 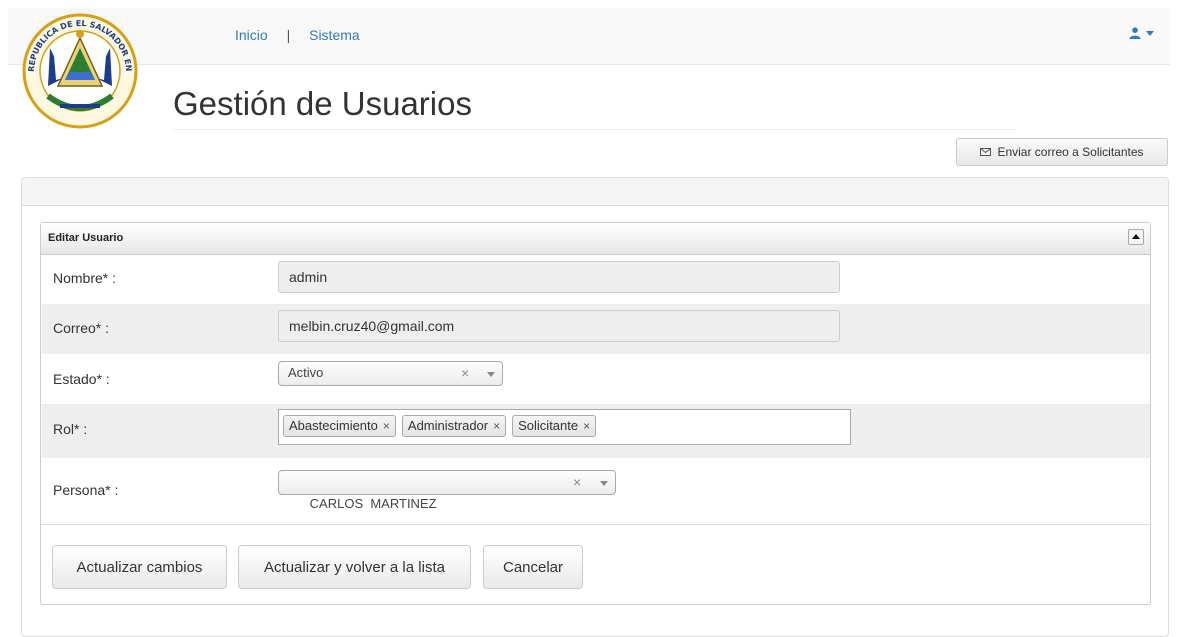 I want to click on rol-tag-label: Administrador, so click(x=448, y=425).